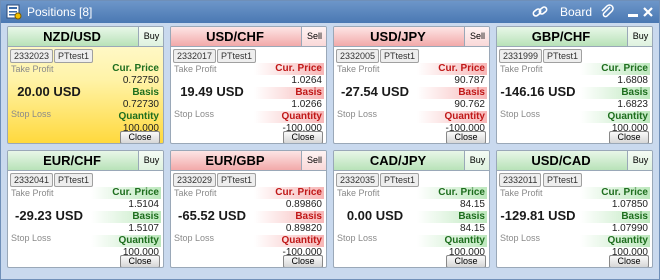  What do you see at coordinates (32, 180) in the screenshot?
I see `position-id-badge: 2332041` at bounding box center [32, 180].